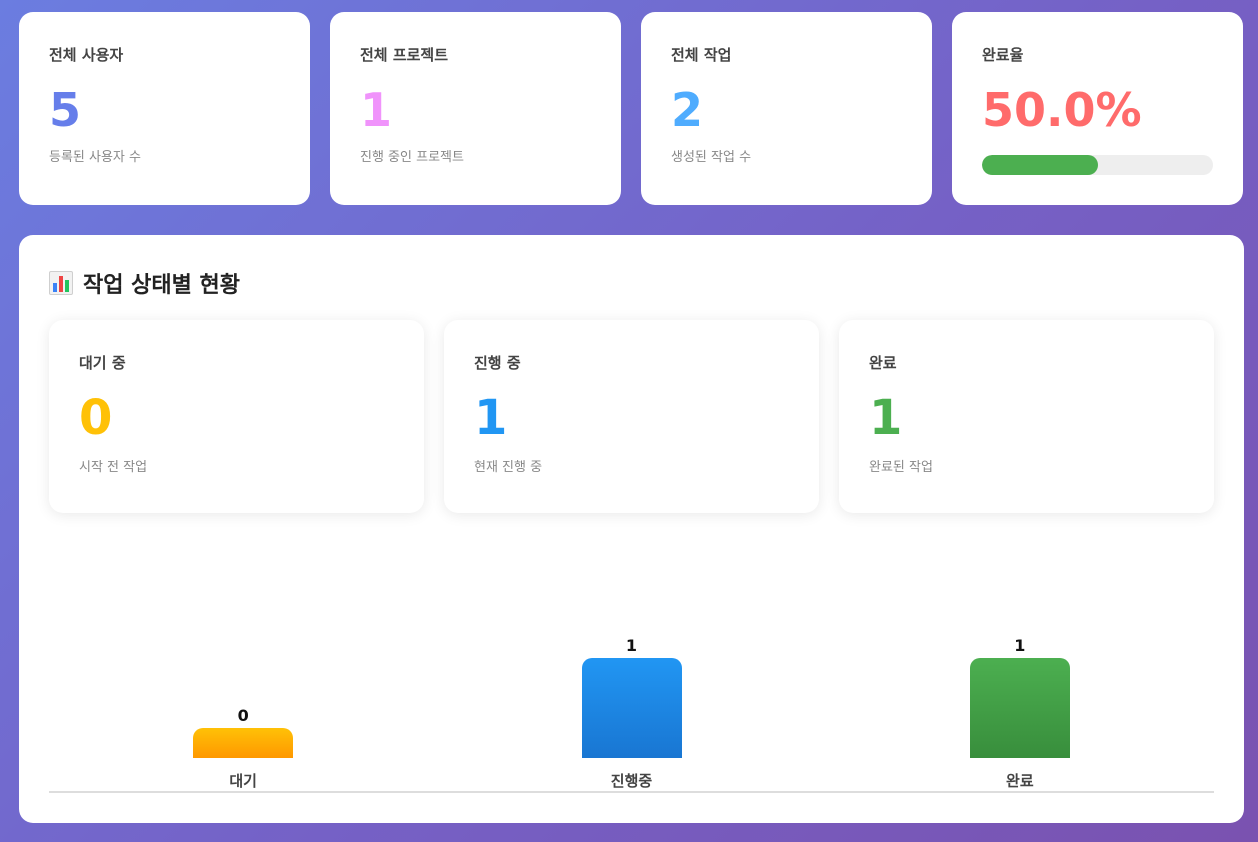 The image size is (1258, 842). What do you see at coordinates (497, 363) in the screenshot?
I see `status-label: 진행 중` at bounding box center [497, 363].